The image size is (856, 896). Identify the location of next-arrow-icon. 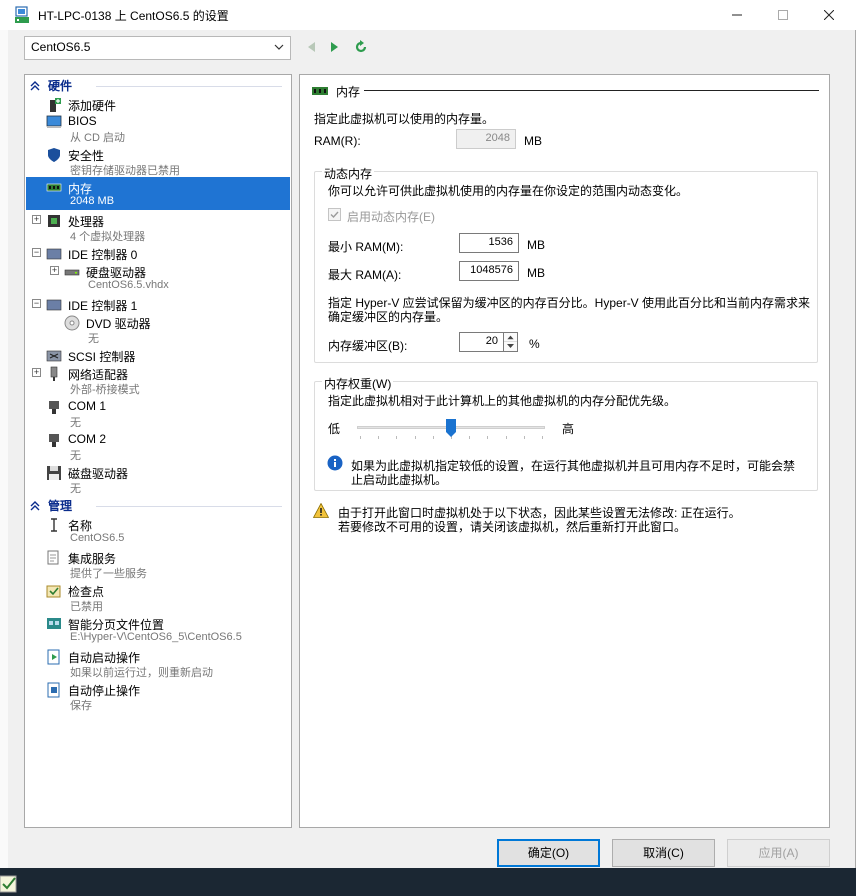
(334, 47).